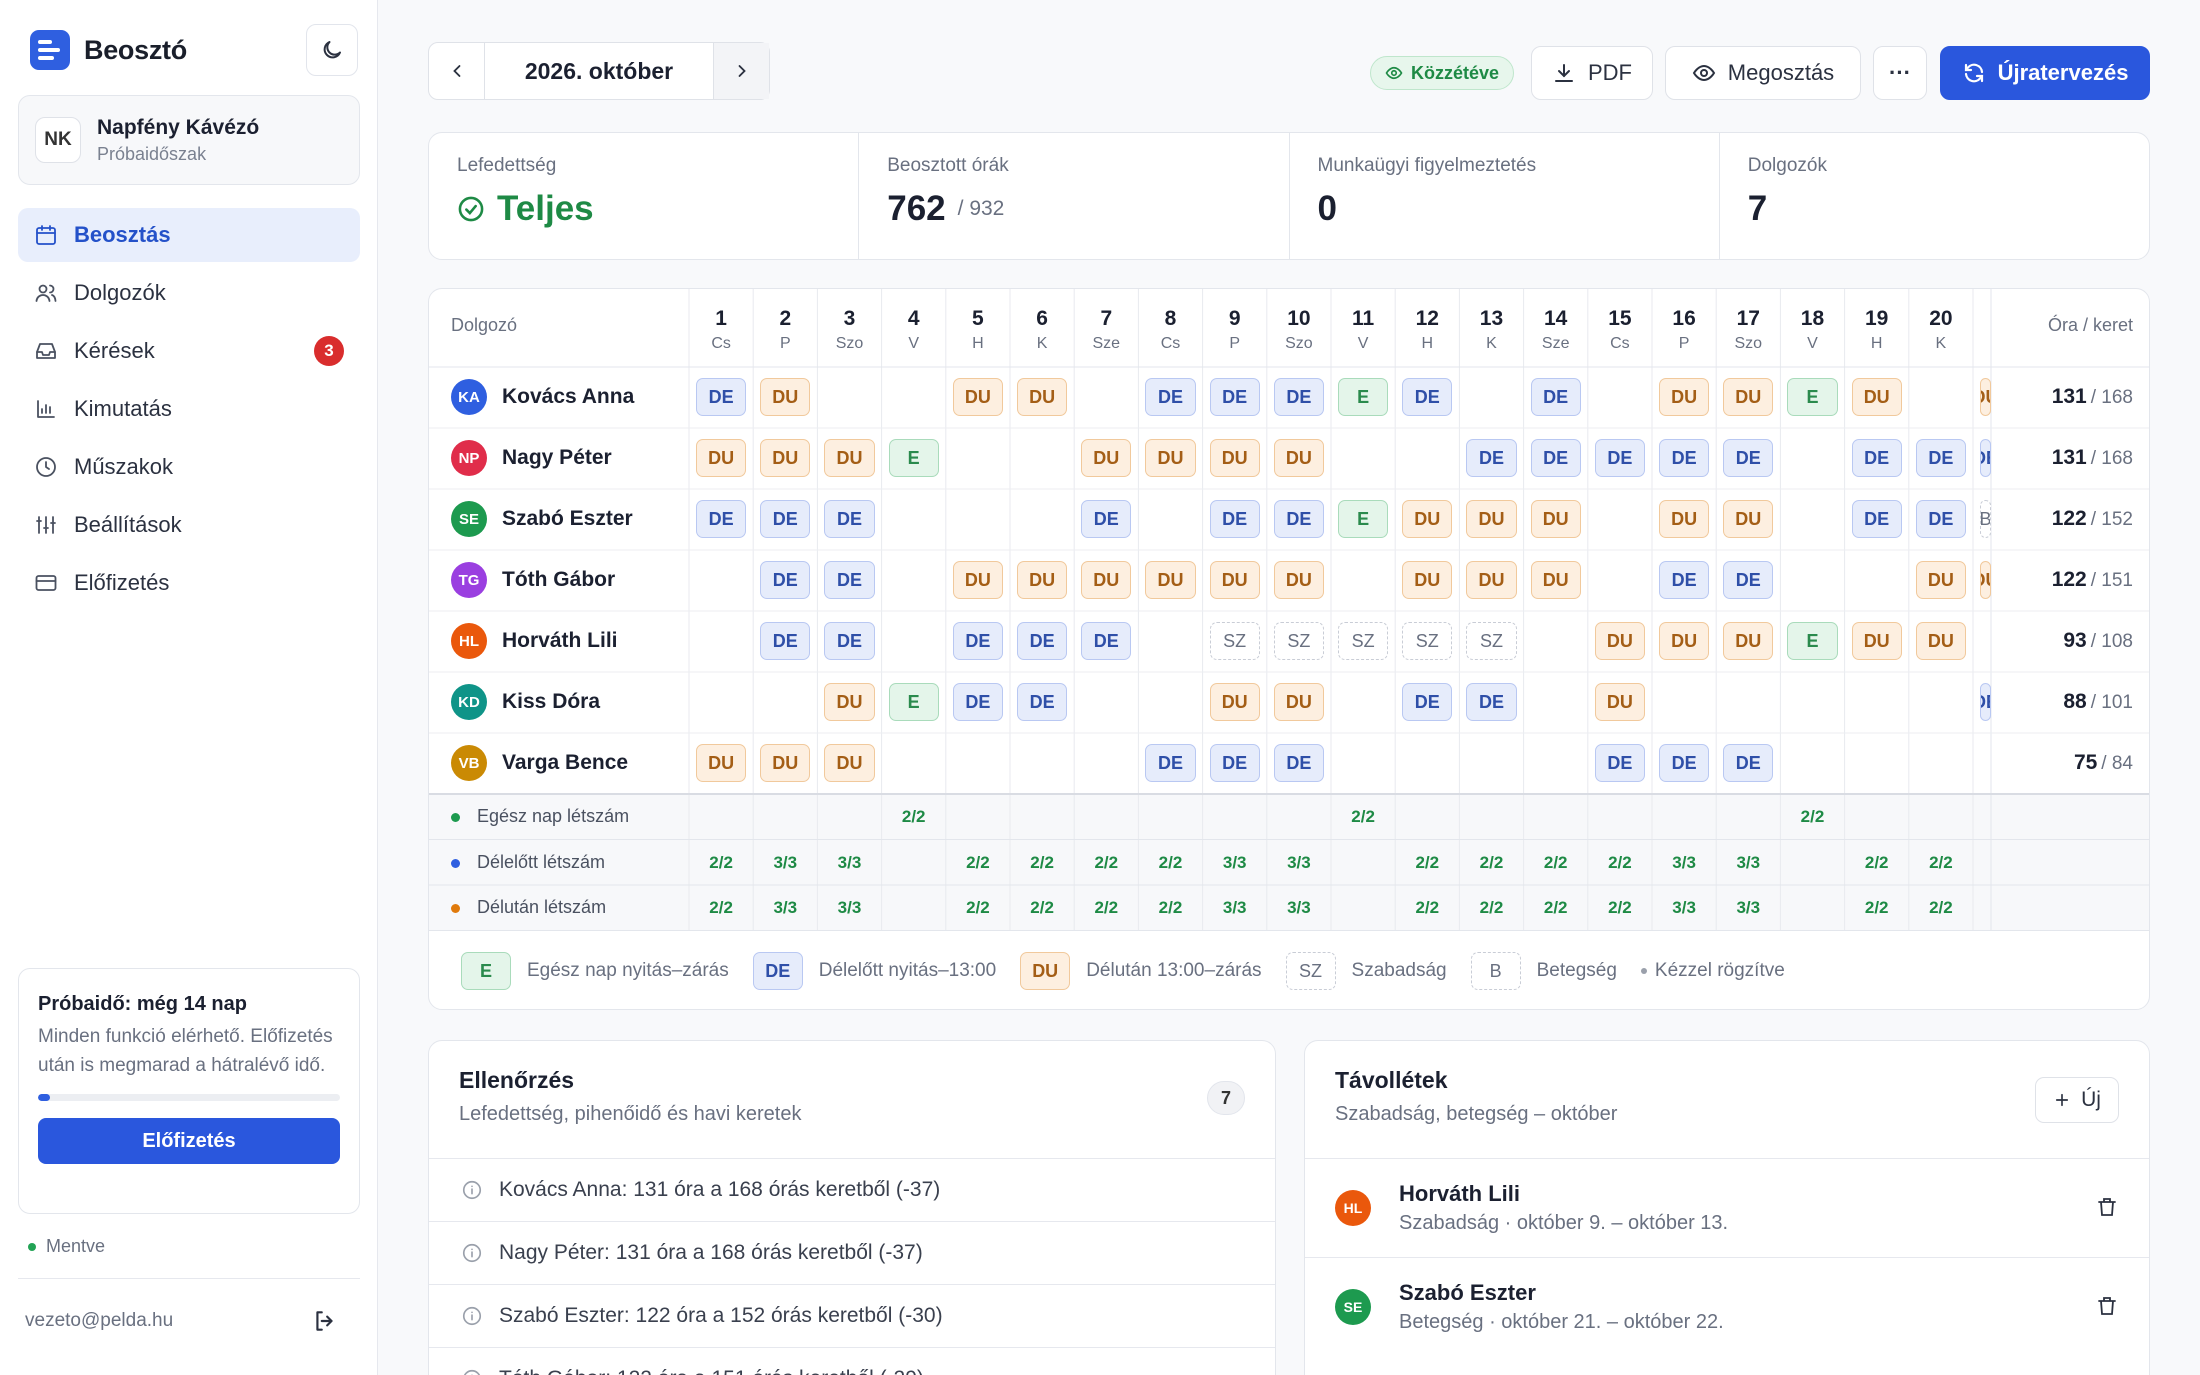 The width and height of the screenshot is (2200, 1375). Describe the element at coordinates (189, 525) in the screenshot. I see `sidebar-item-sliders: Beállítások` at that location.